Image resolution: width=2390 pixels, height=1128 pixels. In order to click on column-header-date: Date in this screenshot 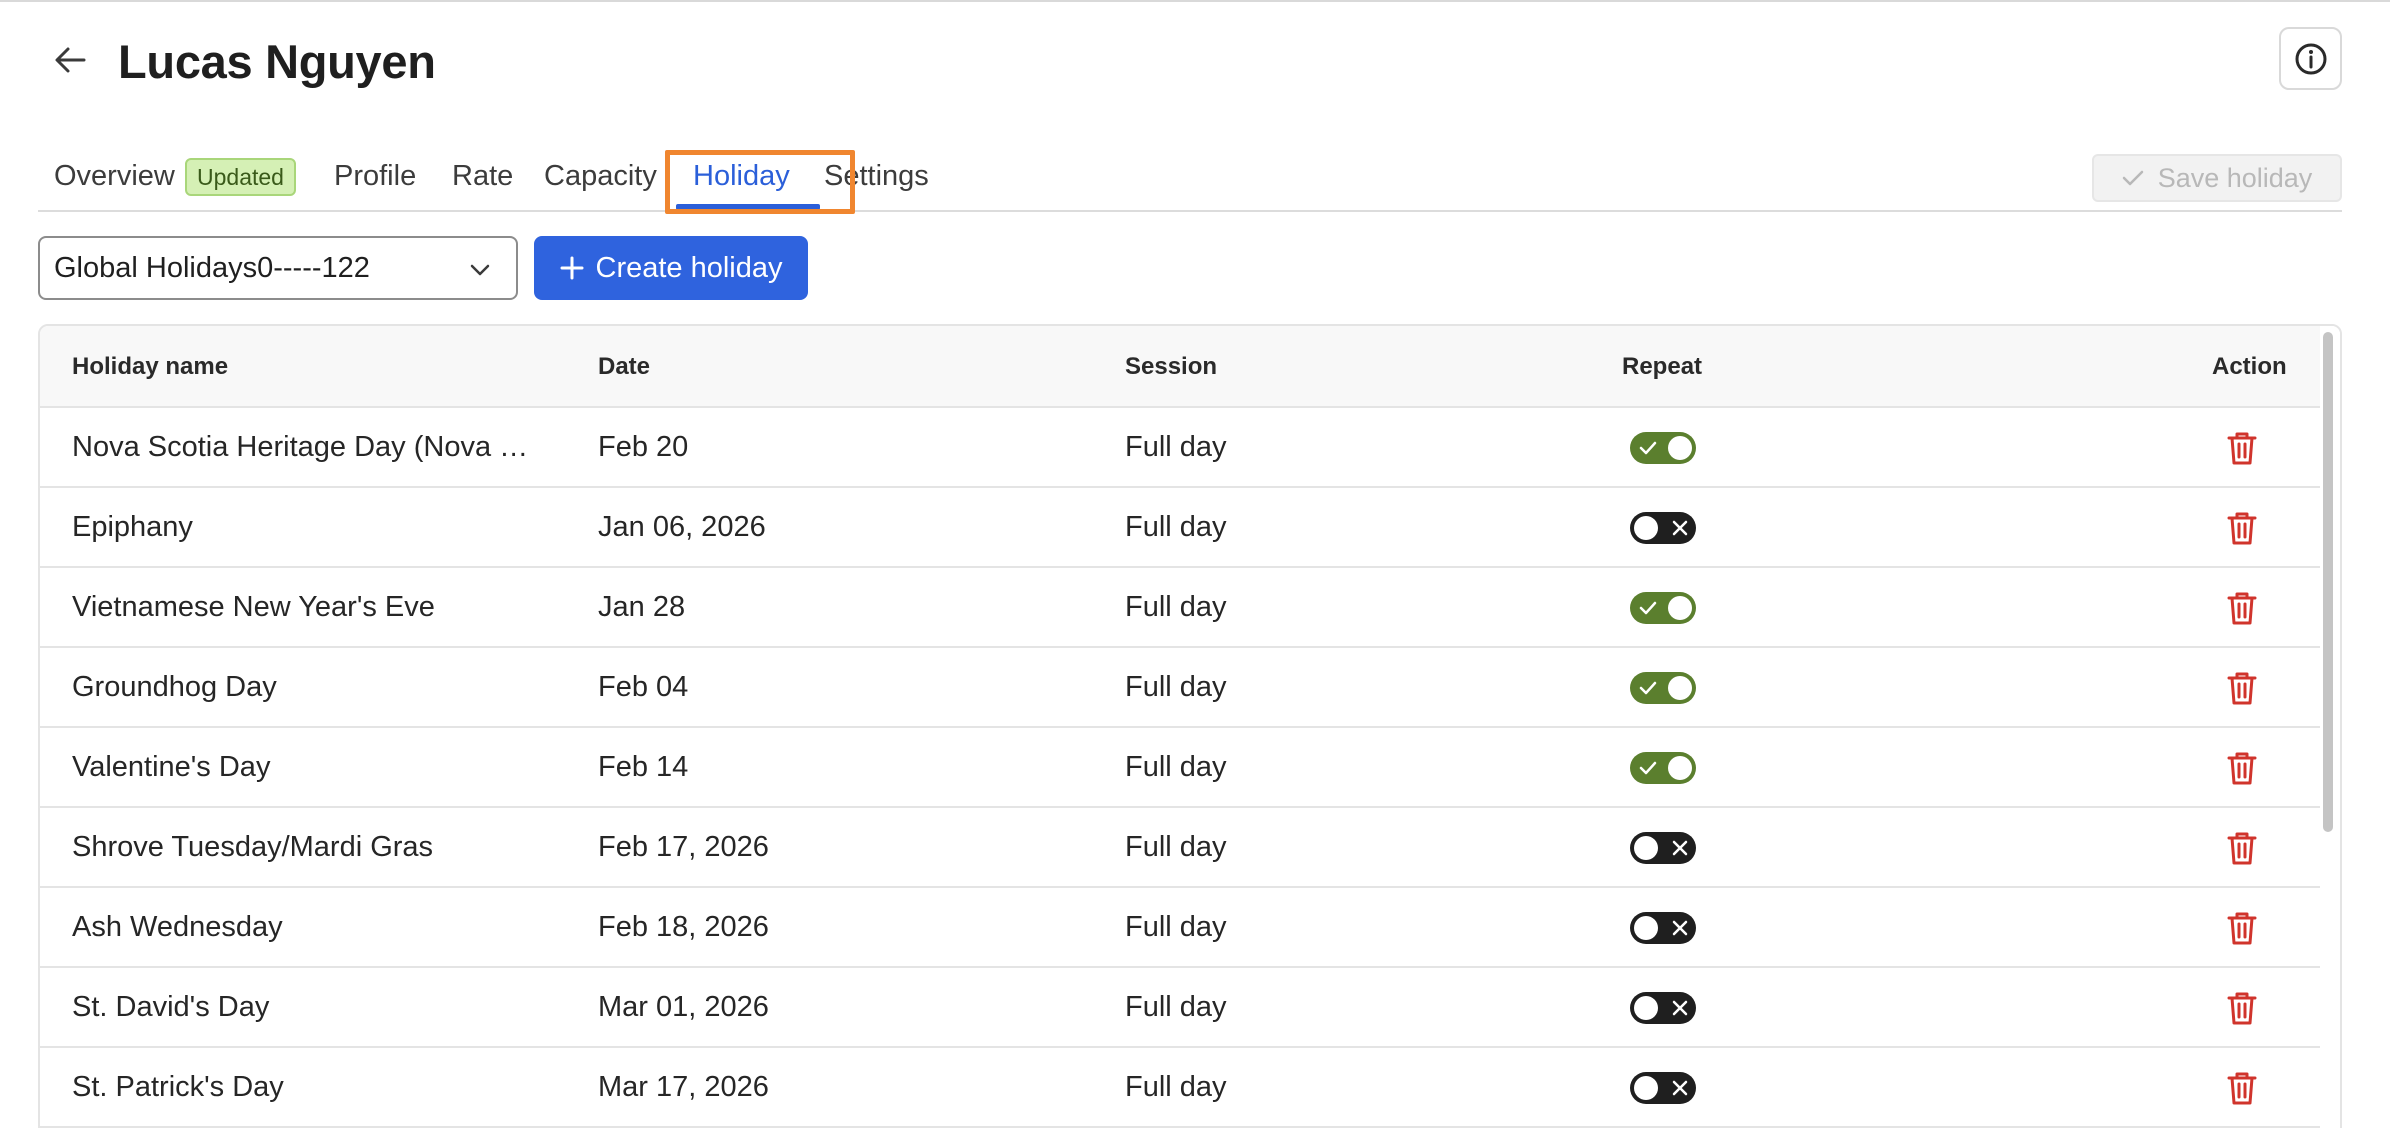, I will do `click(624, 366)`.